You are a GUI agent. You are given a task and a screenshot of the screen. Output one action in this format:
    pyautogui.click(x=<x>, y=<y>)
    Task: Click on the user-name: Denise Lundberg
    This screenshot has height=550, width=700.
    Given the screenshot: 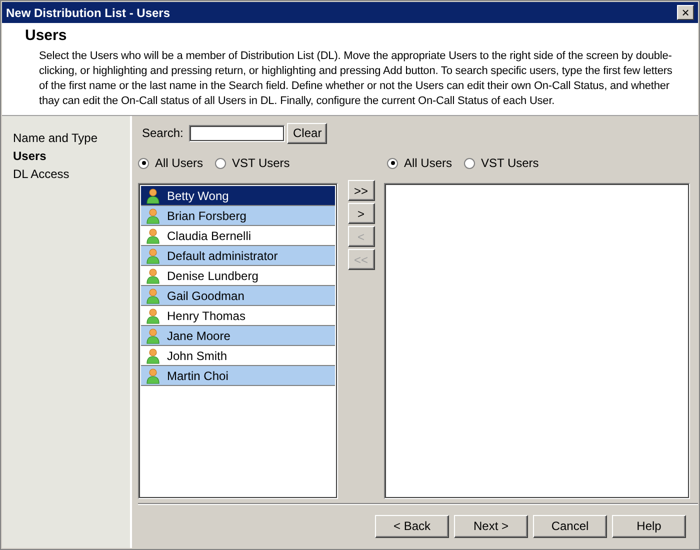 What is the action you would take?
    pyautogui.click(x=212, y=275)
    